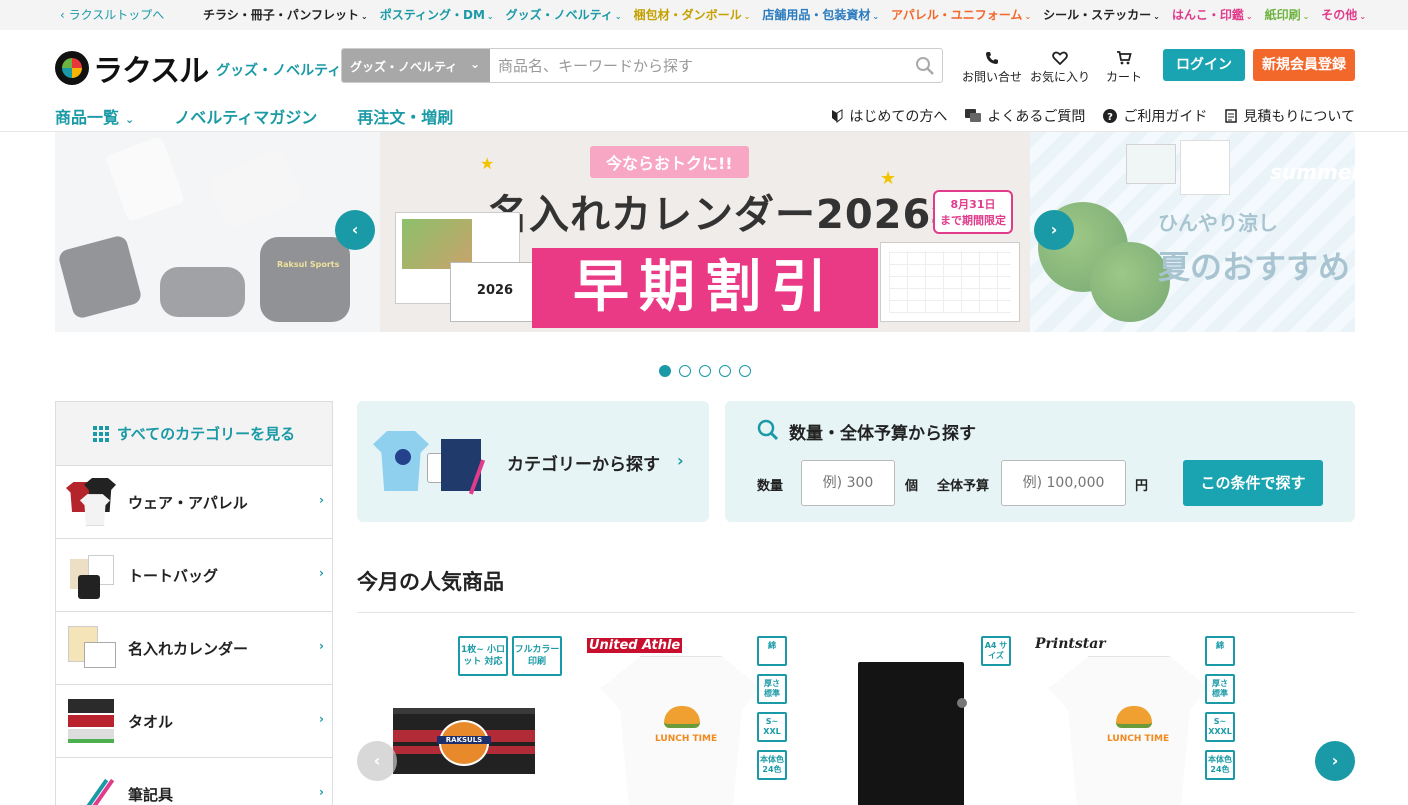  I want to click on product-card-clear-file: A4 サイズ, so click(915, 720).